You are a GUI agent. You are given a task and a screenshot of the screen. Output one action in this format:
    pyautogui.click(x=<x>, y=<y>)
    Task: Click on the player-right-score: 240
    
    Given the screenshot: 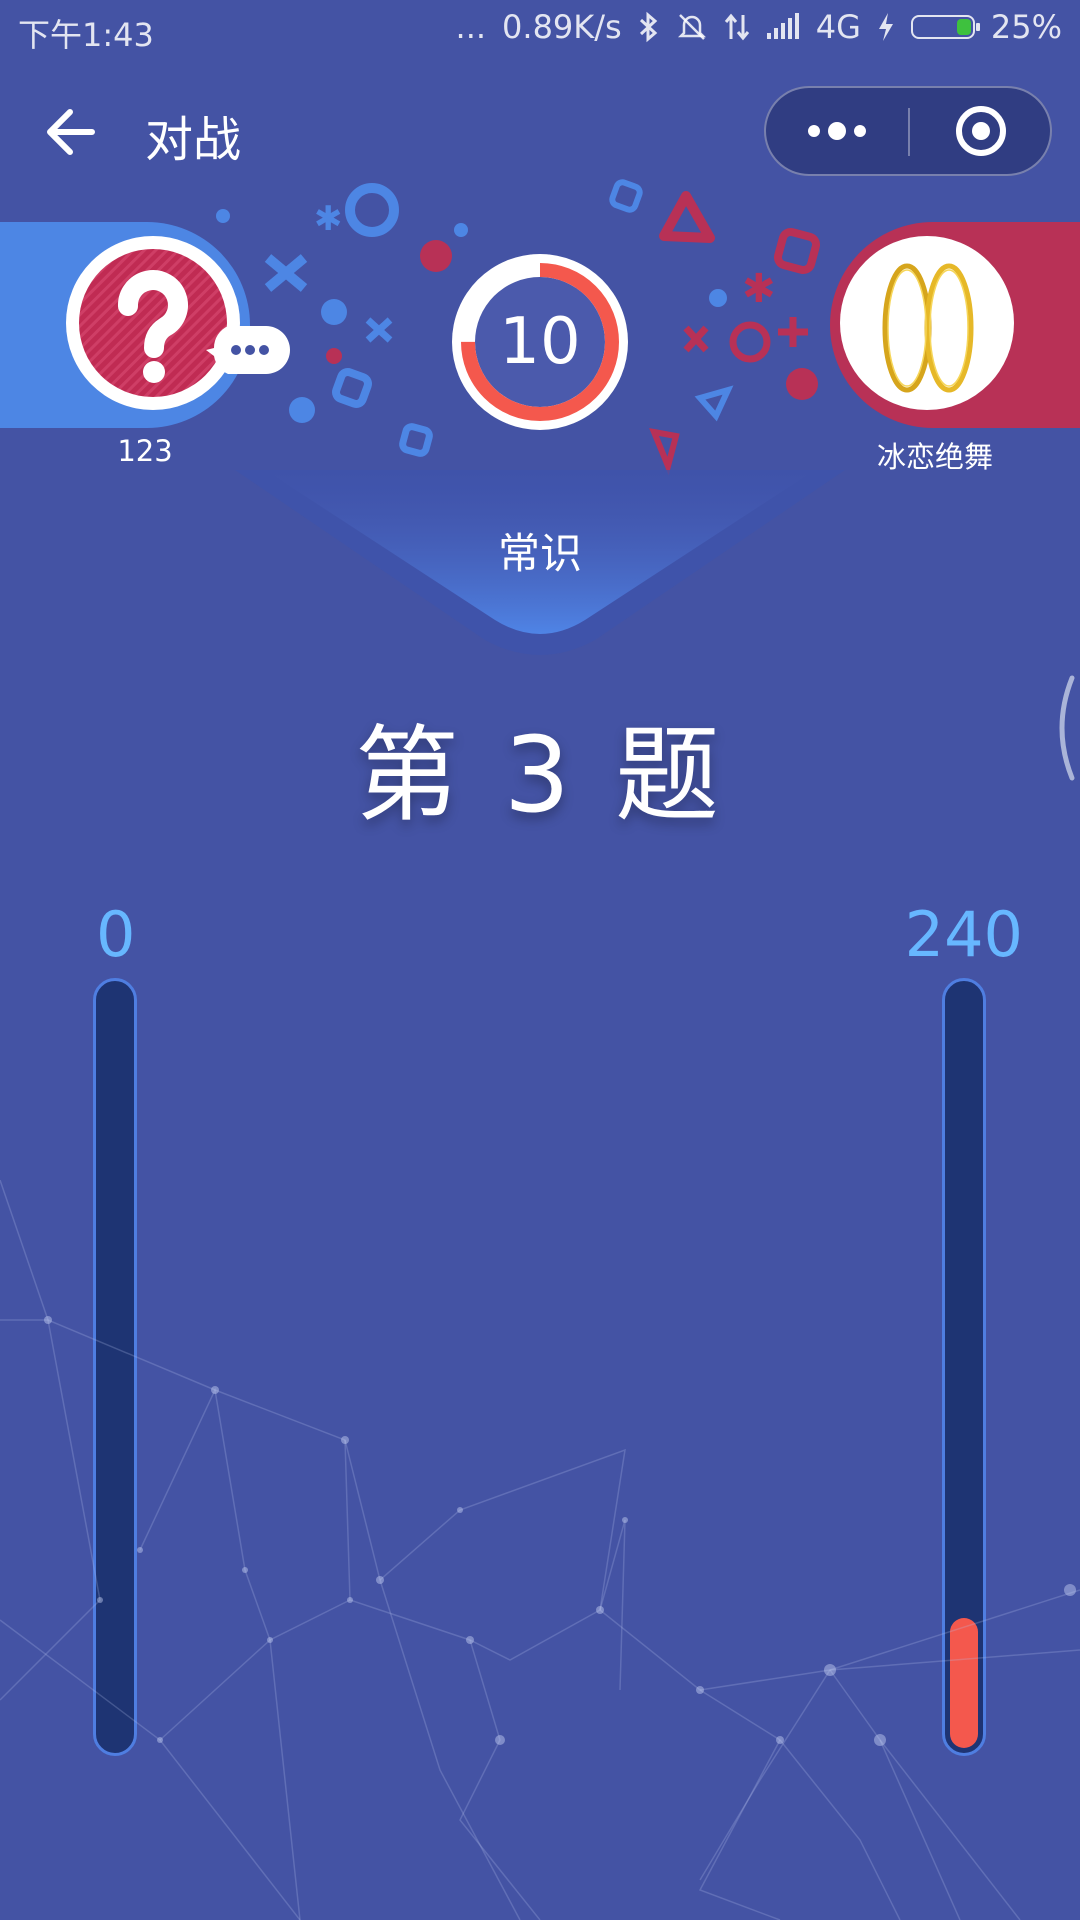 What is the action you would take?
    pyautogui.click(x=963, y=934)
    